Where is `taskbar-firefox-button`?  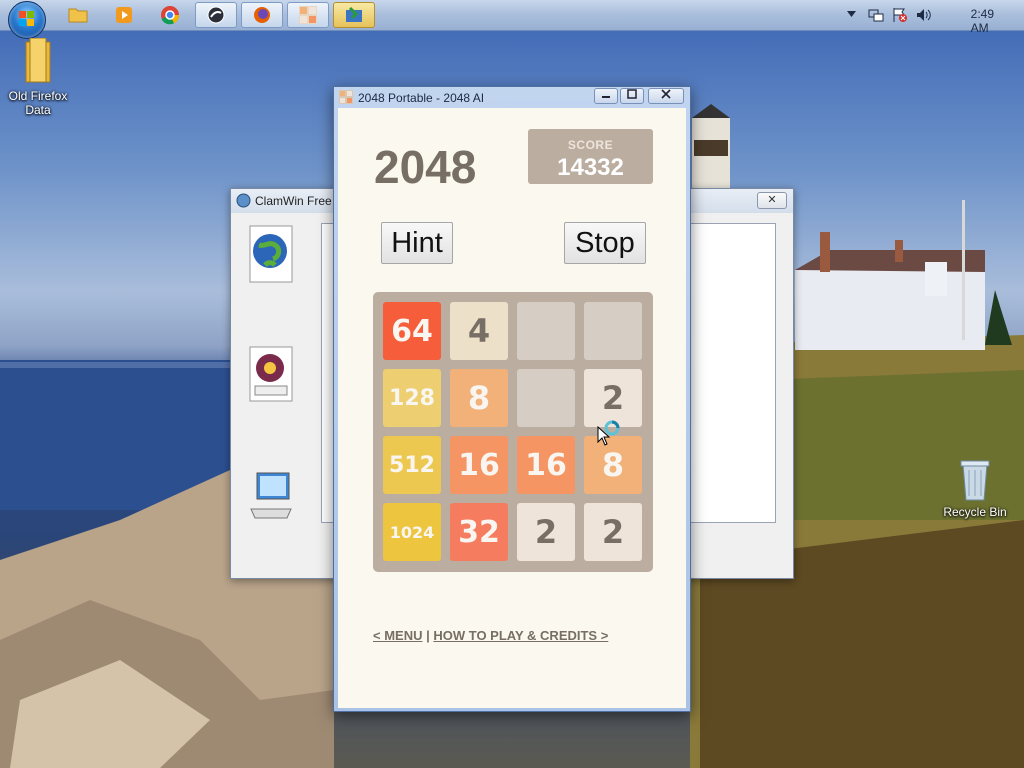
taskbar-firefox-button is located at coordinates (262, 15).